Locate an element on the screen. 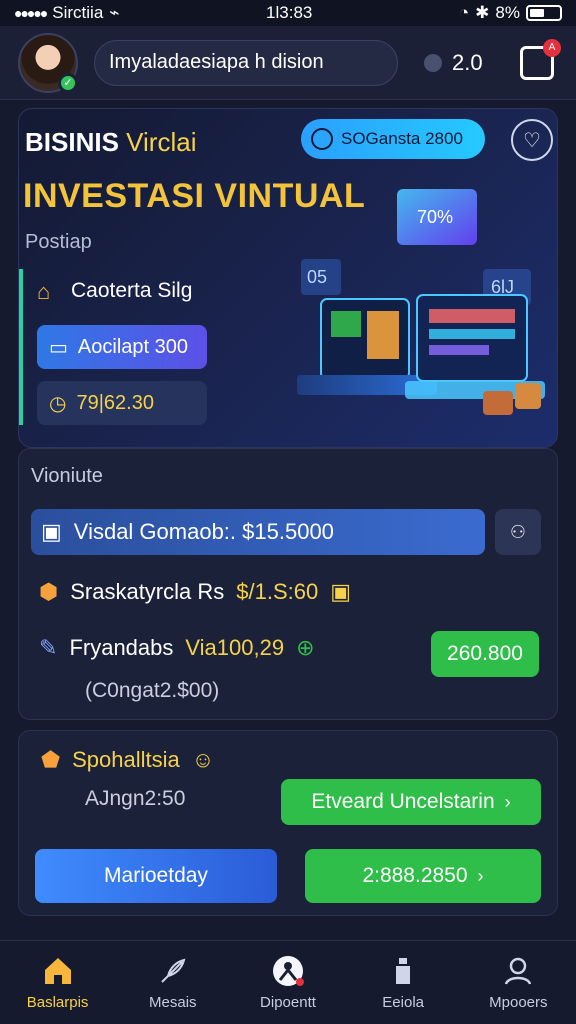  home-icon is located at coordinates (57, 971).